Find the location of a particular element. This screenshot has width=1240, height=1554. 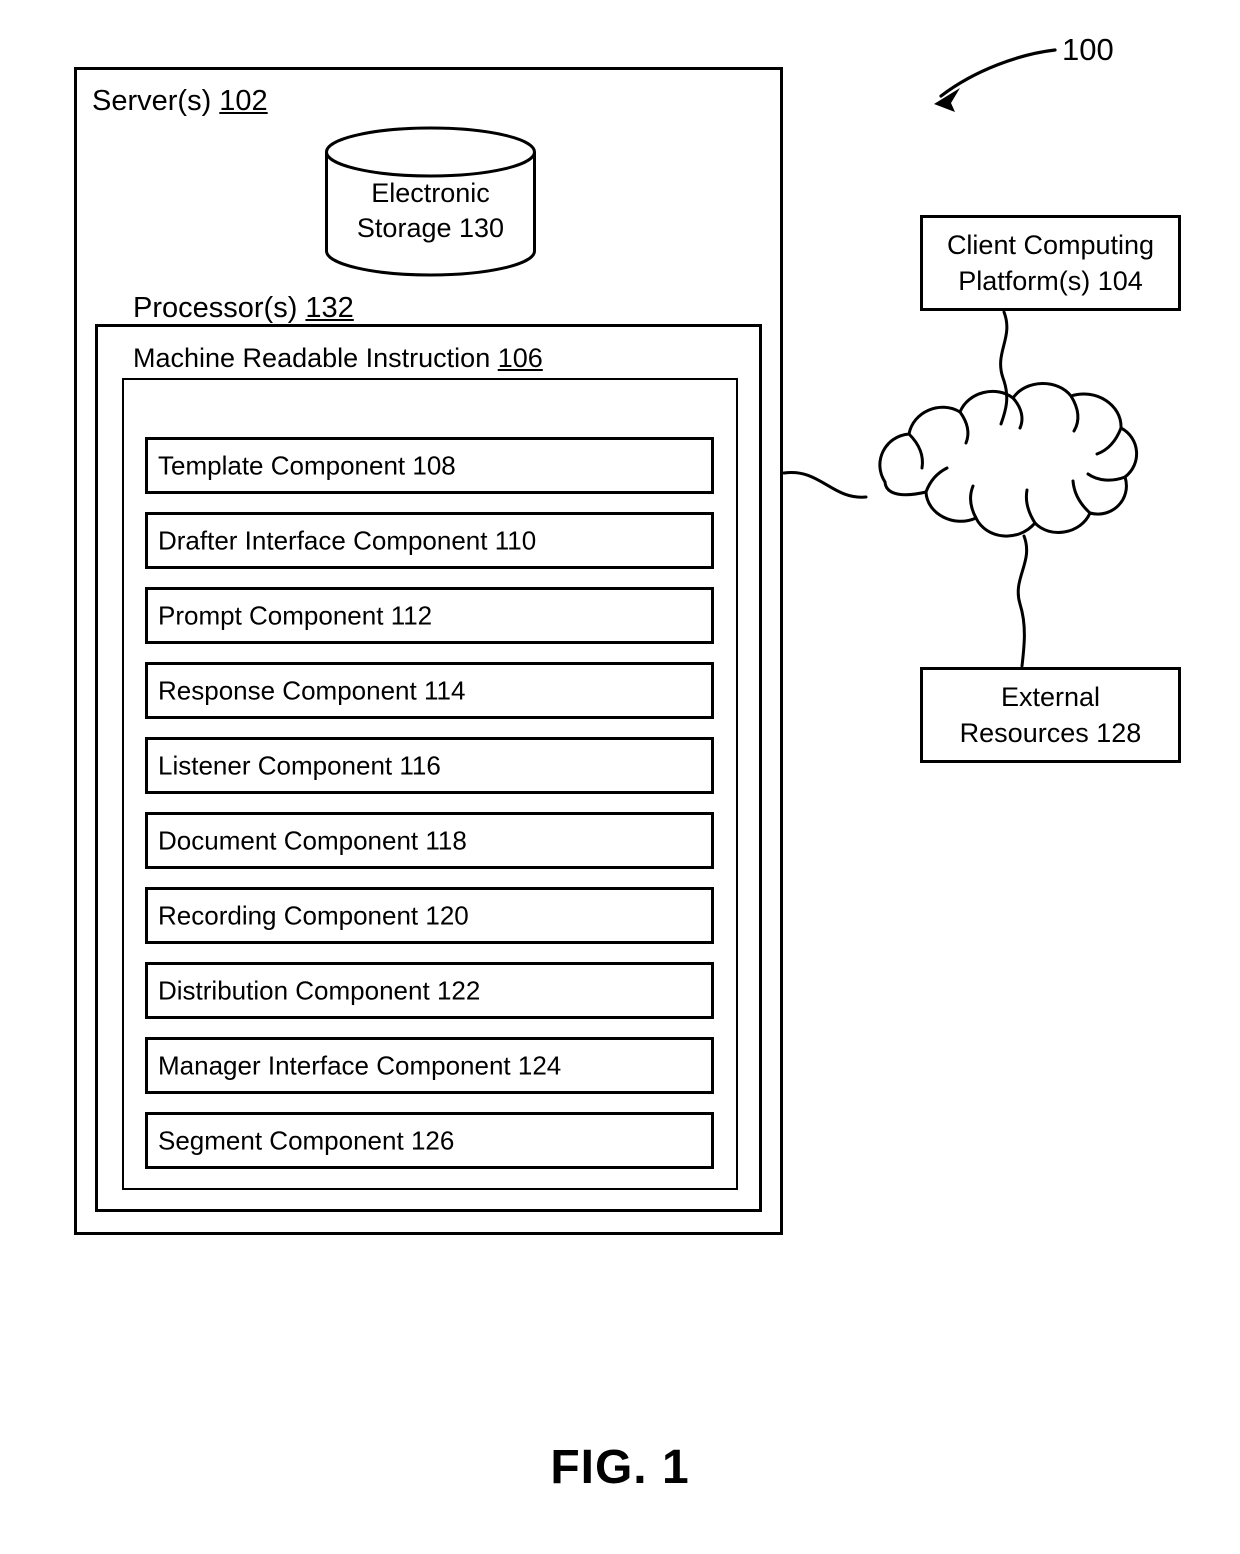

ref-100-arrow-icon is located at coordinates (995, 80).